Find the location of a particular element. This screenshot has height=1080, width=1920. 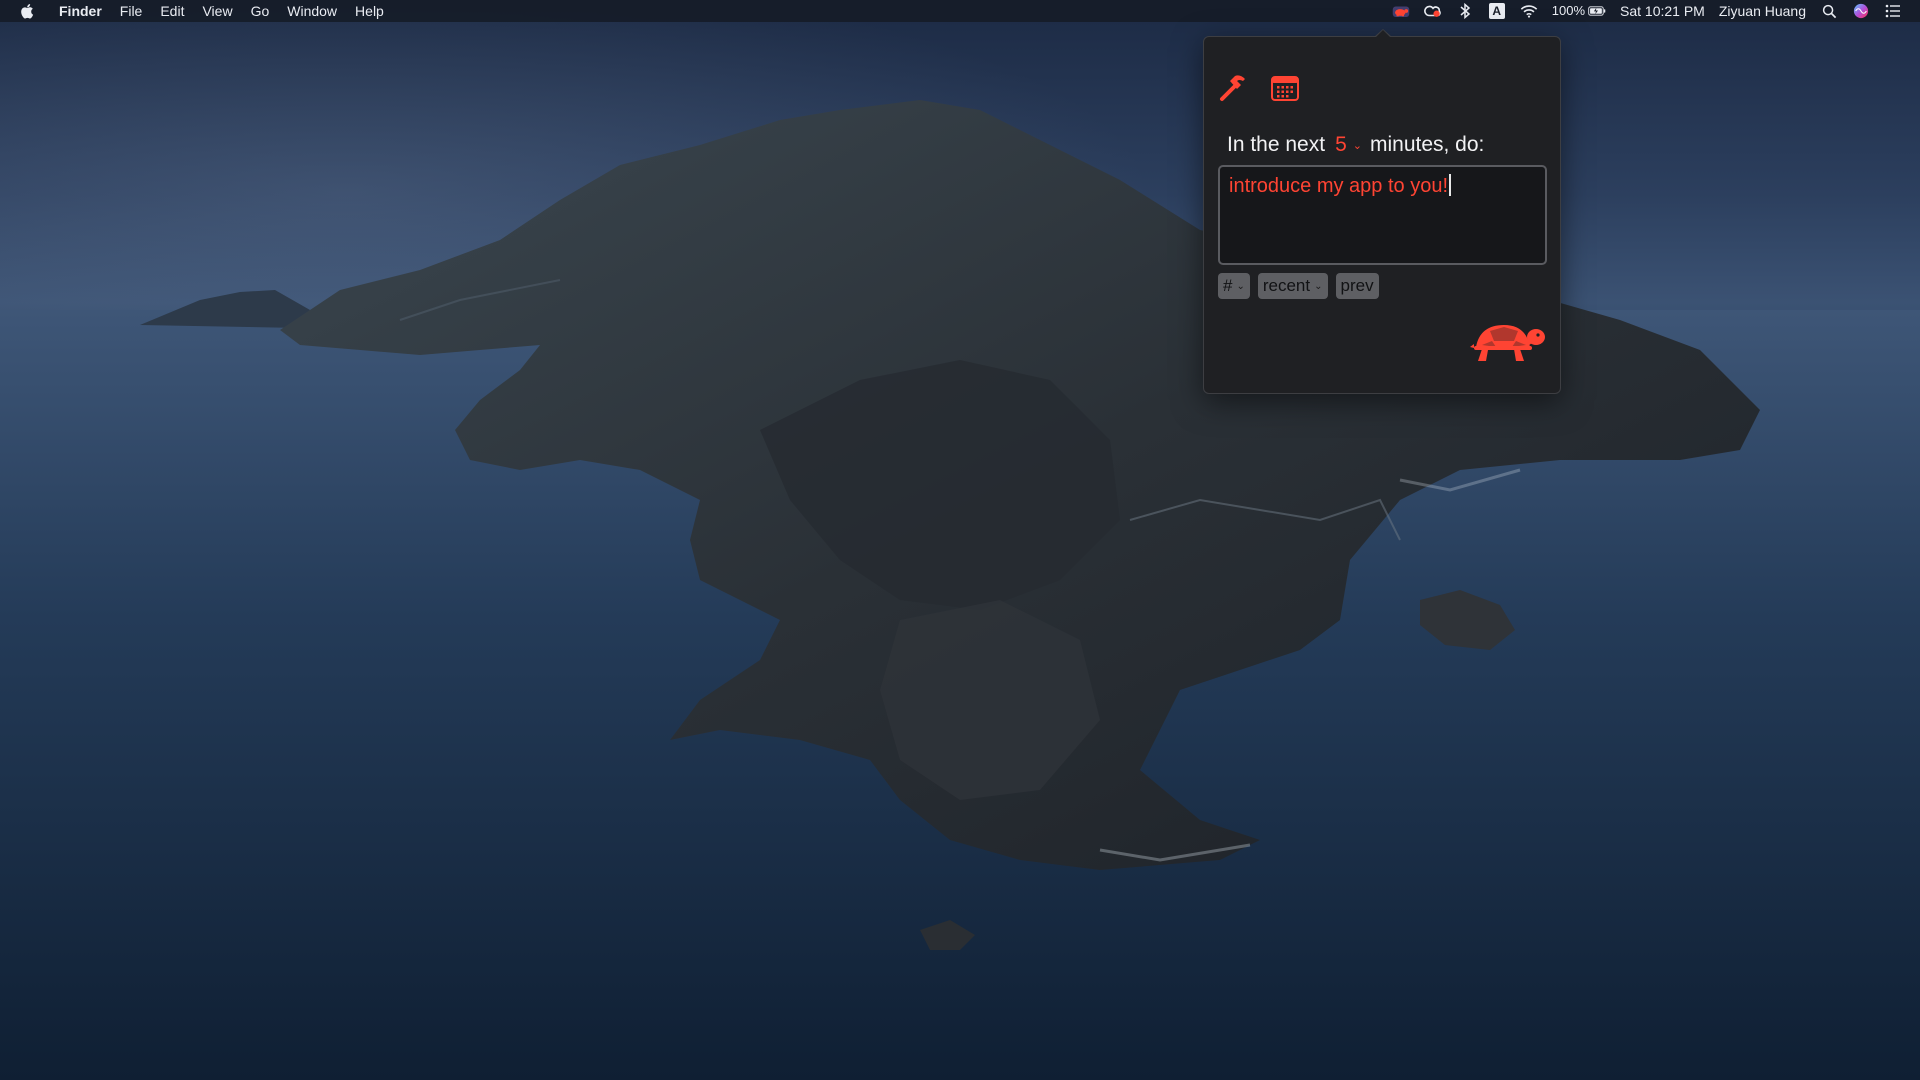

prompt-prefix: In the next is located at coordinates (1276, 144).